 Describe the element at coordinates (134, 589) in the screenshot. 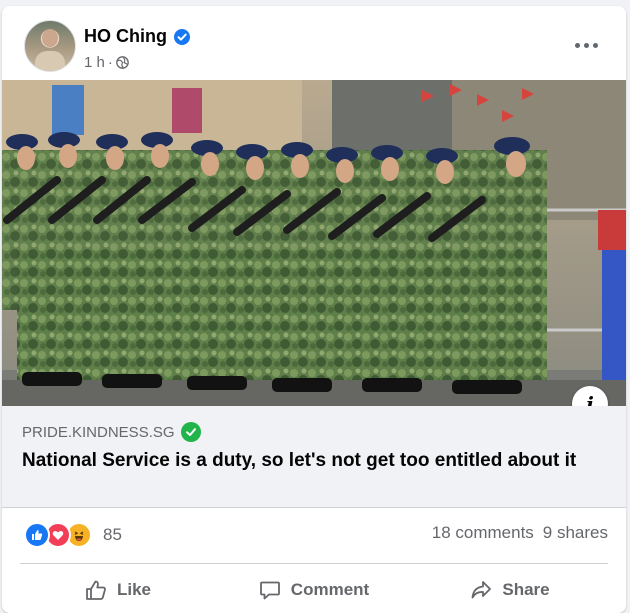

I see `like-label: Like` at that location.